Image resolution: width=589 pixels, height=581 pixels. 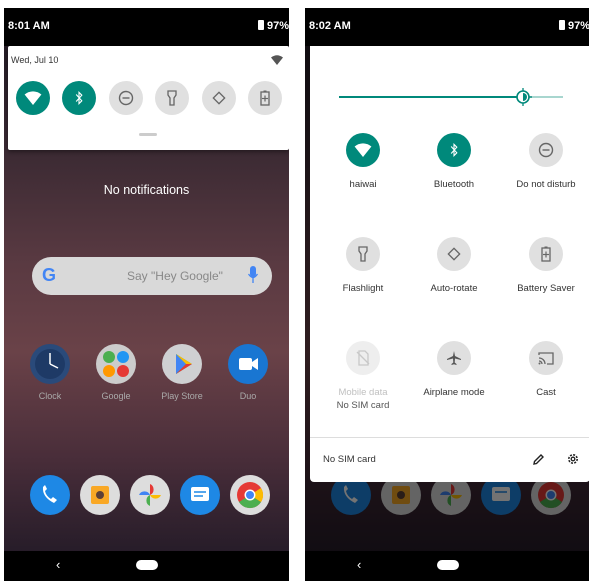 I want to click on google-folder-icon, so click(x=116, y=364).